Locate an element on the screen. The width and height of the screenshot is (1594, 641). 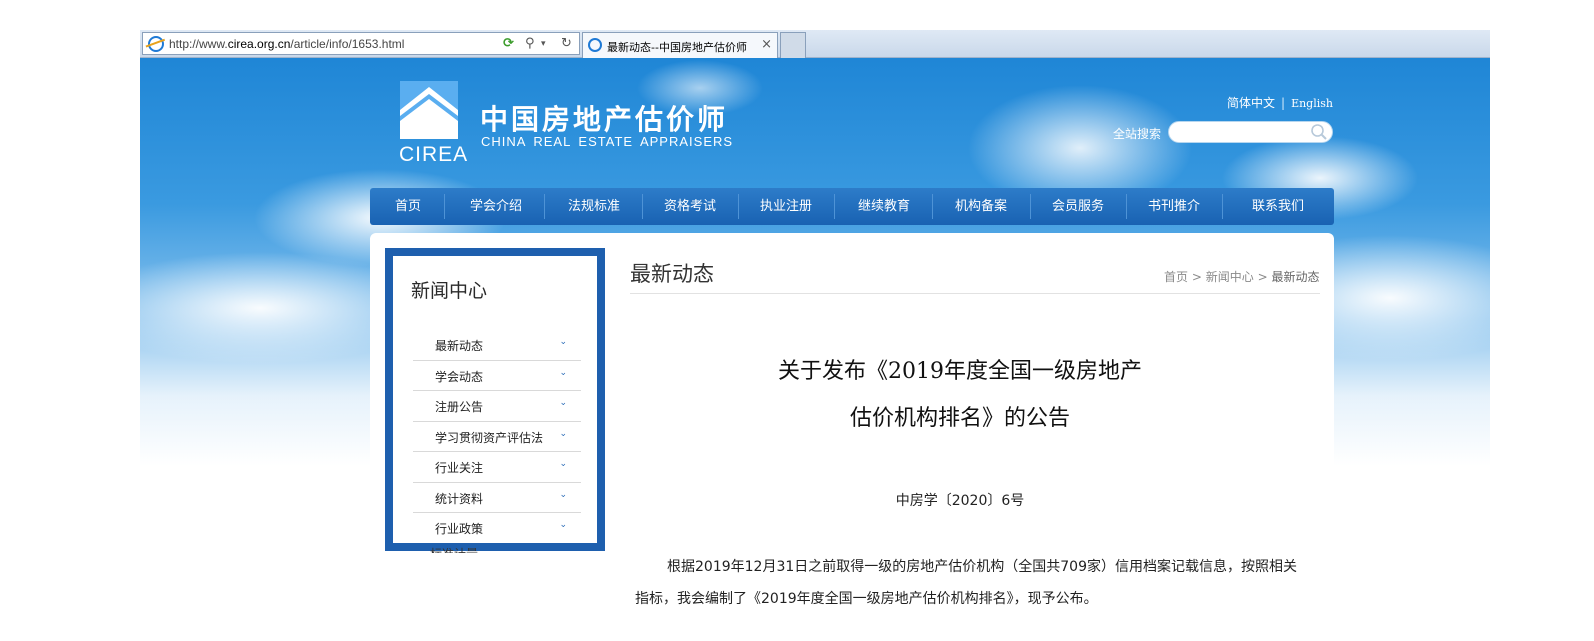
breadcrumb: 首页 > 新闻中心 > 最新动态 is located at coordinates (1241, 276).